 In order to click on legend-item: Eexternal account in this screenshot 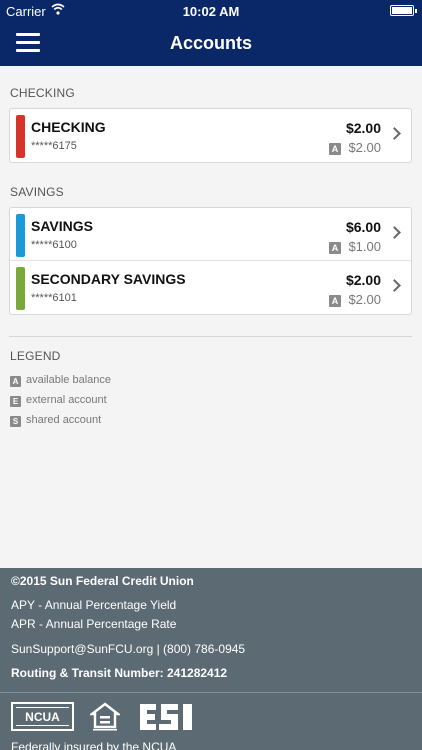, I will do `click(58, 400)`.